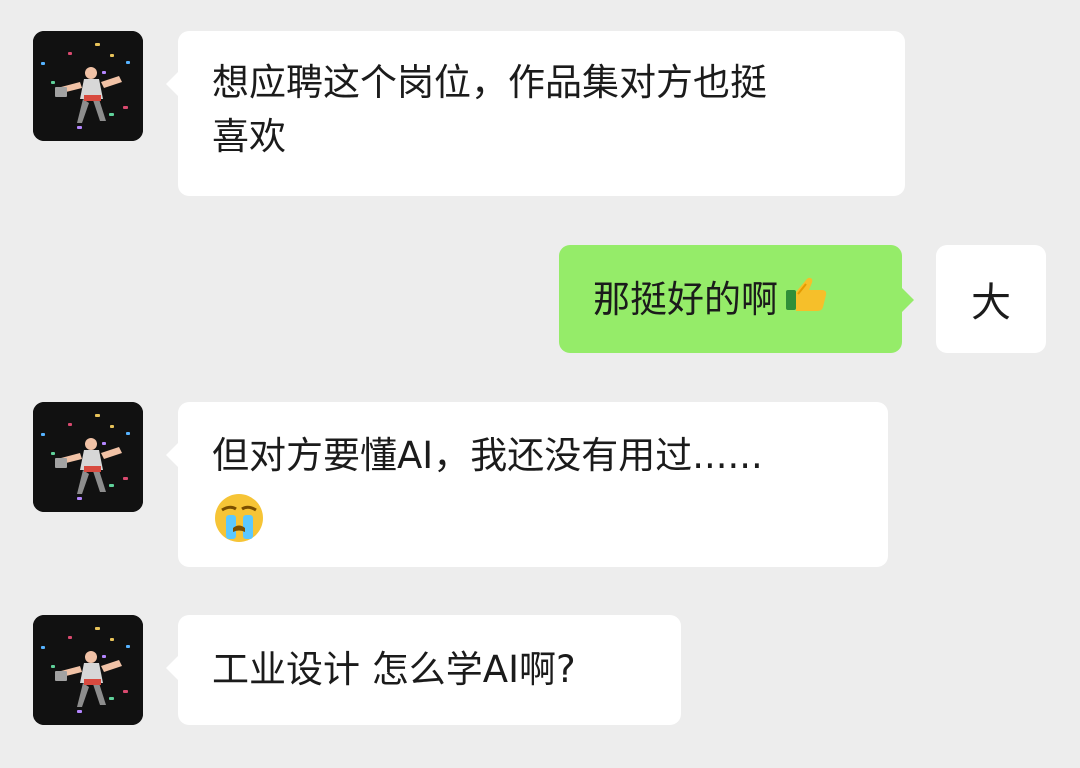 Image resolution: width=1080 pixels, height=768 pixels. Describe the element at coordinates (489, 82) in the screenshot. I see `message-text-line: 想应聘这个岗位，作品集对方也挺` at that location.